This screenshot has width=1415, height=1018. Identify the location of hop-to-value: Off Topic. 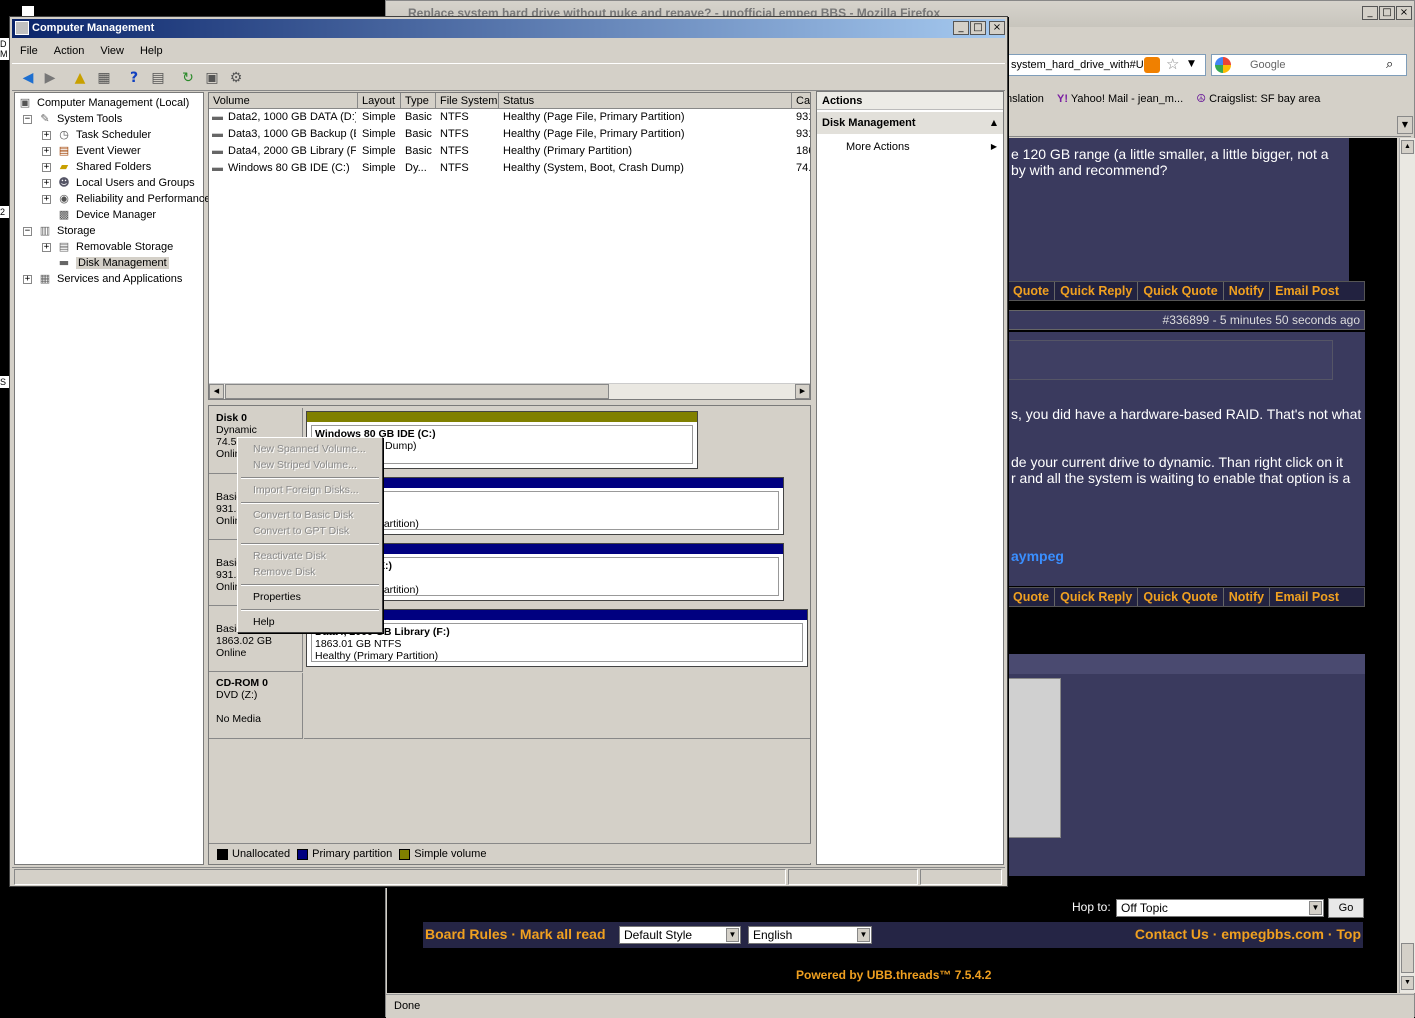
(1144, 908).